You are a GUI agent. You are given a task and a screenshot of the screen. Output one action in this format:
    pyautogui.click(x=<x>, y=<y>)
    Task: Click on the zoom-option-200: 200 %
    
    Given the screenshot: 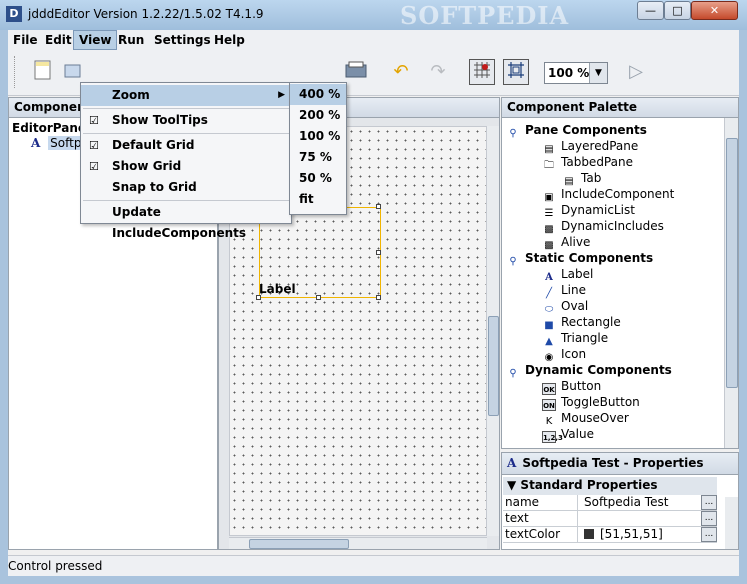 What is the action you would take?
    pyautogui.click(x=318, y=115)
    